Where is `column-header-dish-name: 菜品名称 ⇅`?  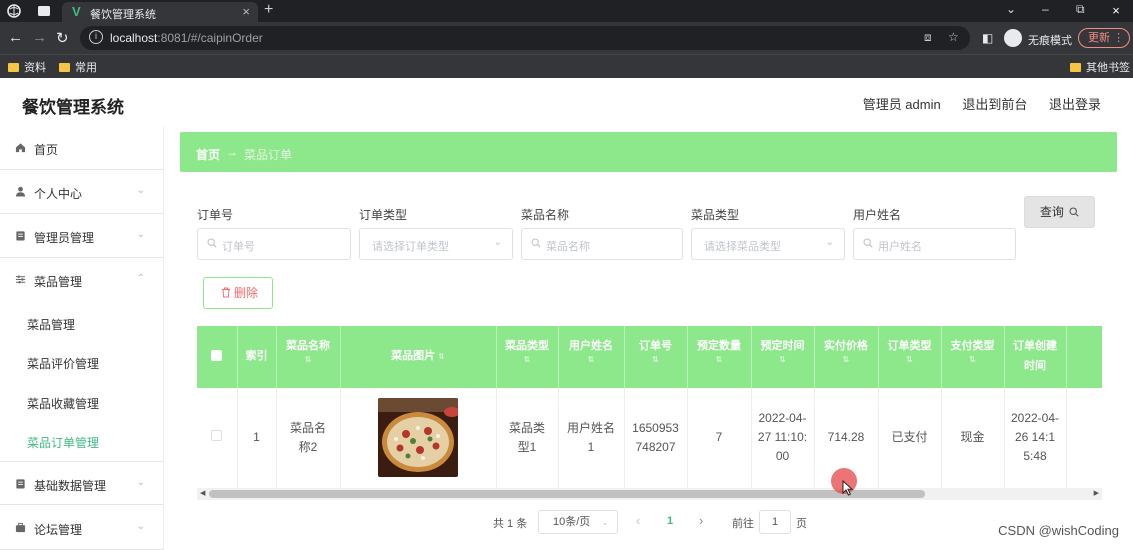
column-header-dish-name: 菜品名称 ⇅ is located at coordinates (308, 357).